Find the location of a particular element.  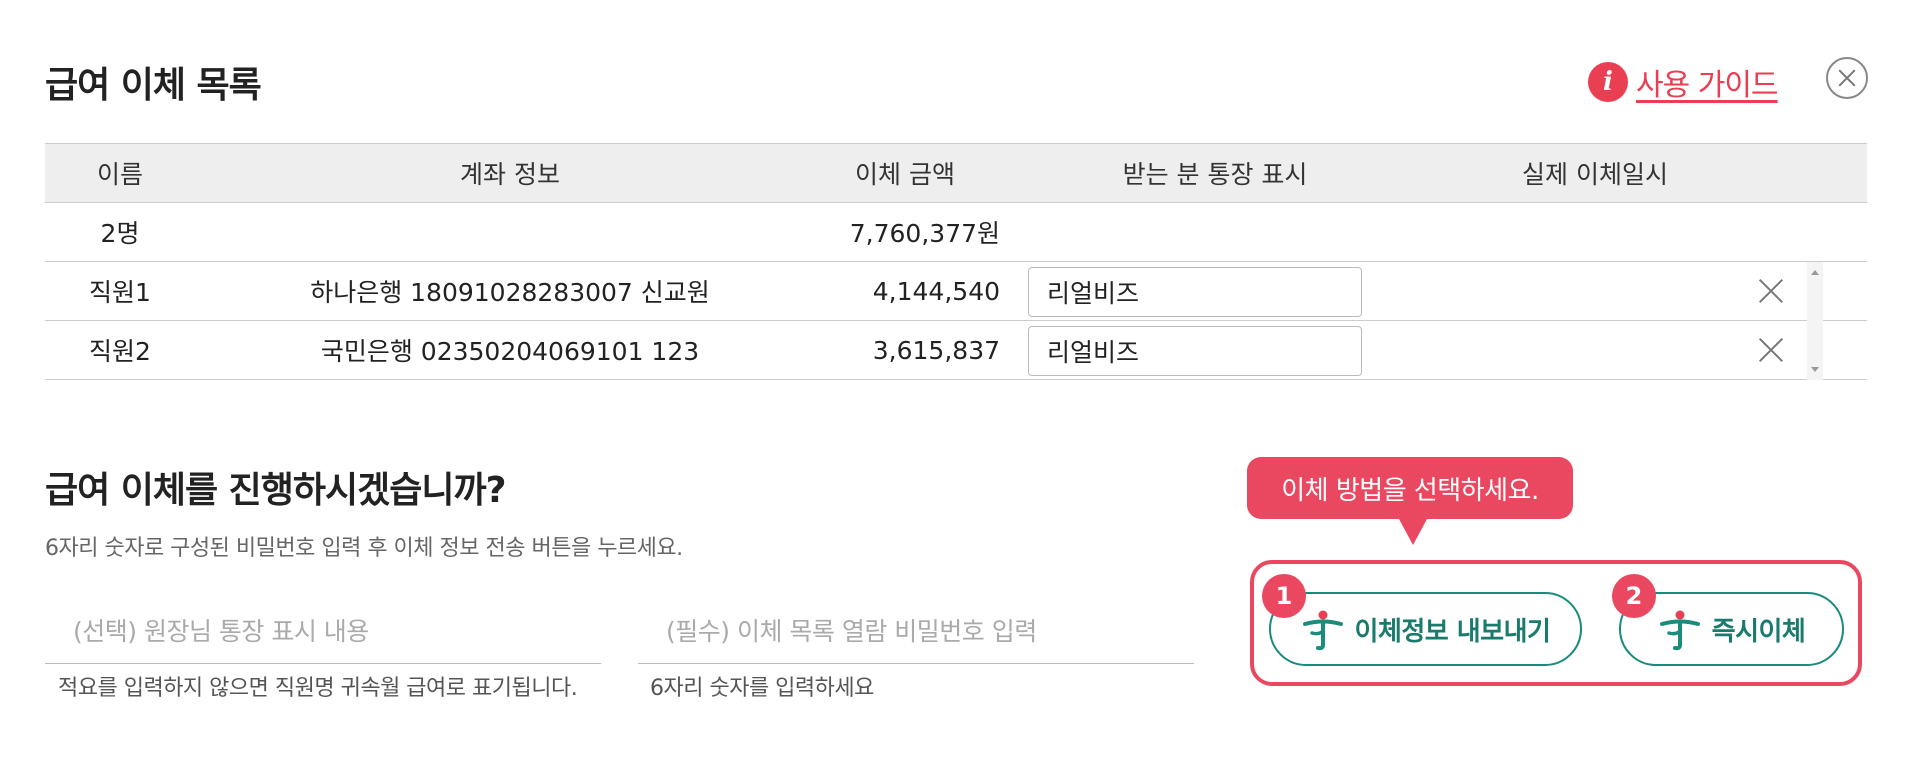

step-badge-1: 1 is located at coordinates (1284, 596).